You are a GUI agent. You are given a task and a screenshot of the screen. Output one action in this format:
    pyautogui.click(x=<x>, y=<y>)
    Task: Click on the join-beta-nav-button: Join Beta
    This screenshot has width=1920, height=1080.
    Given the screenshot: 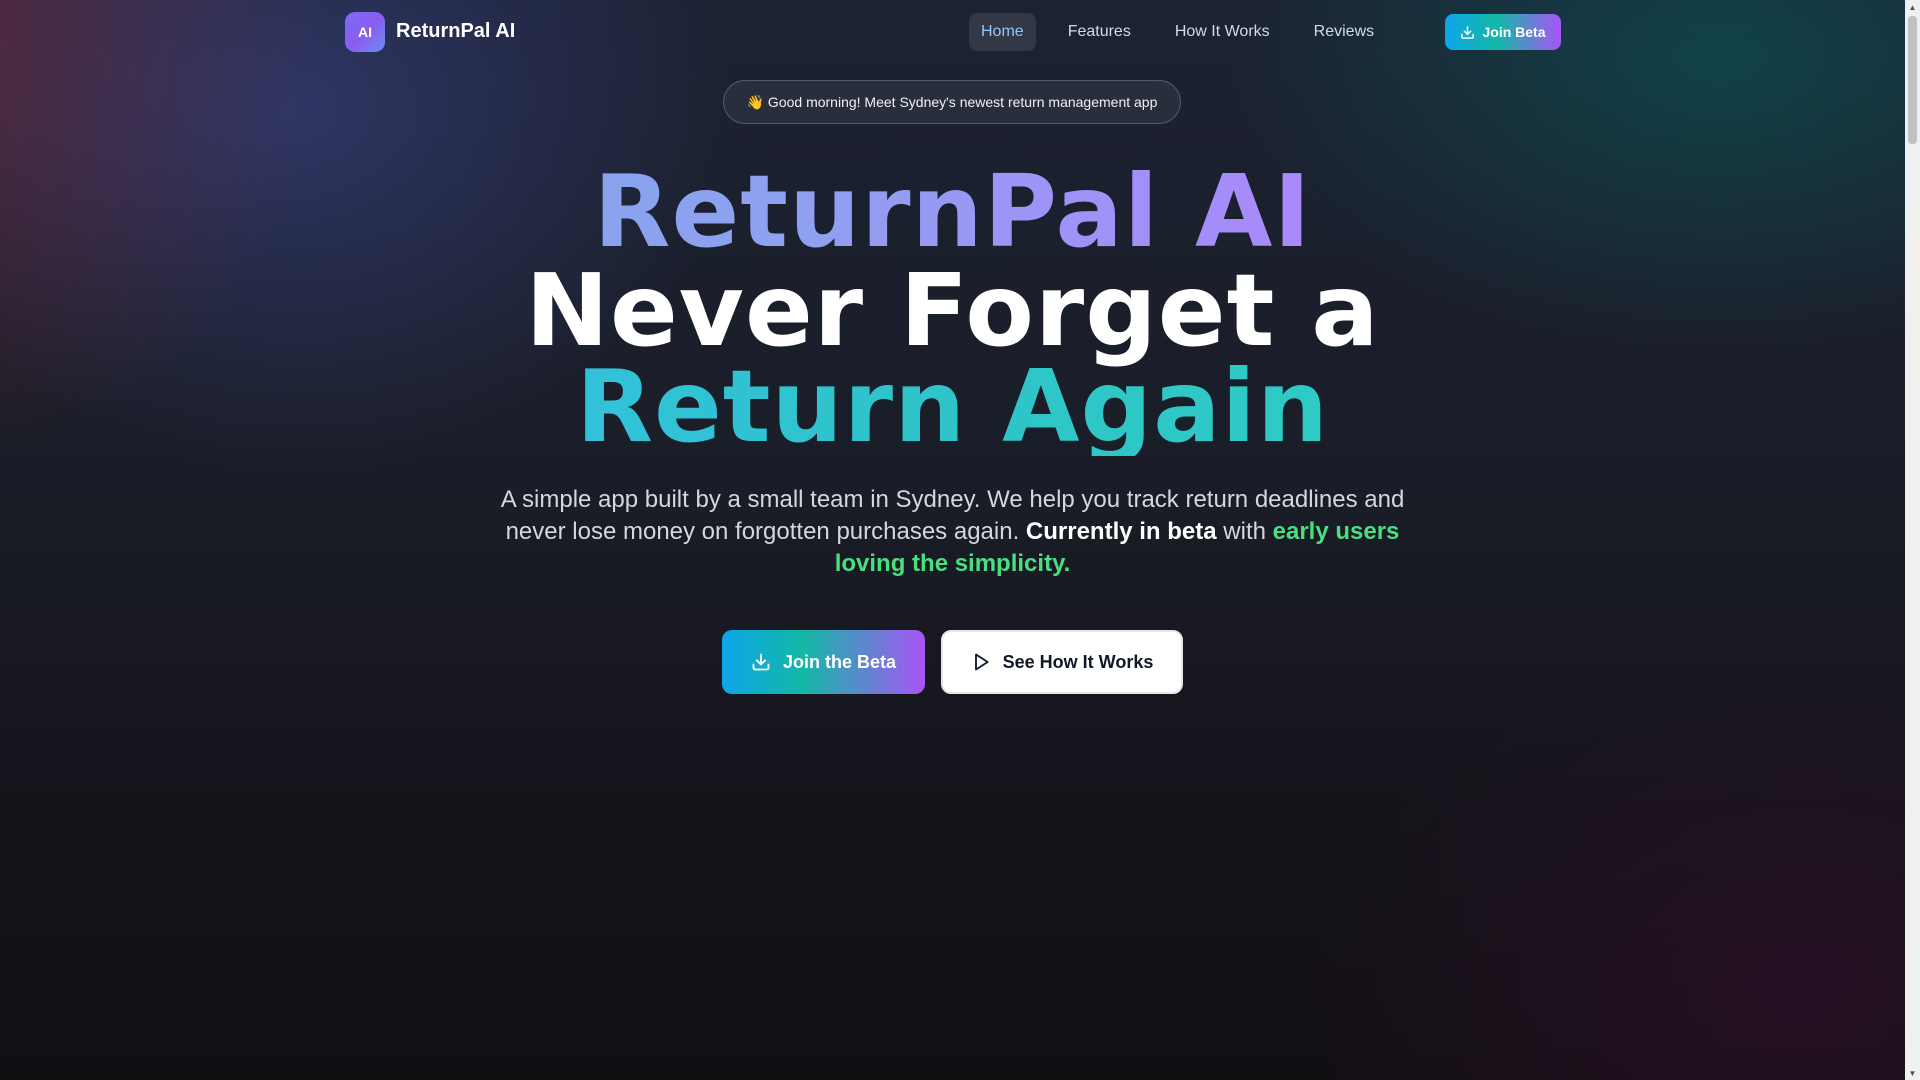 What is the action you would take?
    pyautogui.click(x=1503, y=32)
    